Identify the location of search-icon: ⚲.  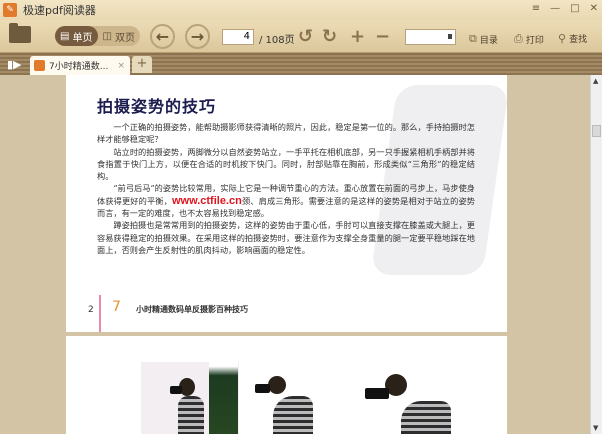
(562, 38).